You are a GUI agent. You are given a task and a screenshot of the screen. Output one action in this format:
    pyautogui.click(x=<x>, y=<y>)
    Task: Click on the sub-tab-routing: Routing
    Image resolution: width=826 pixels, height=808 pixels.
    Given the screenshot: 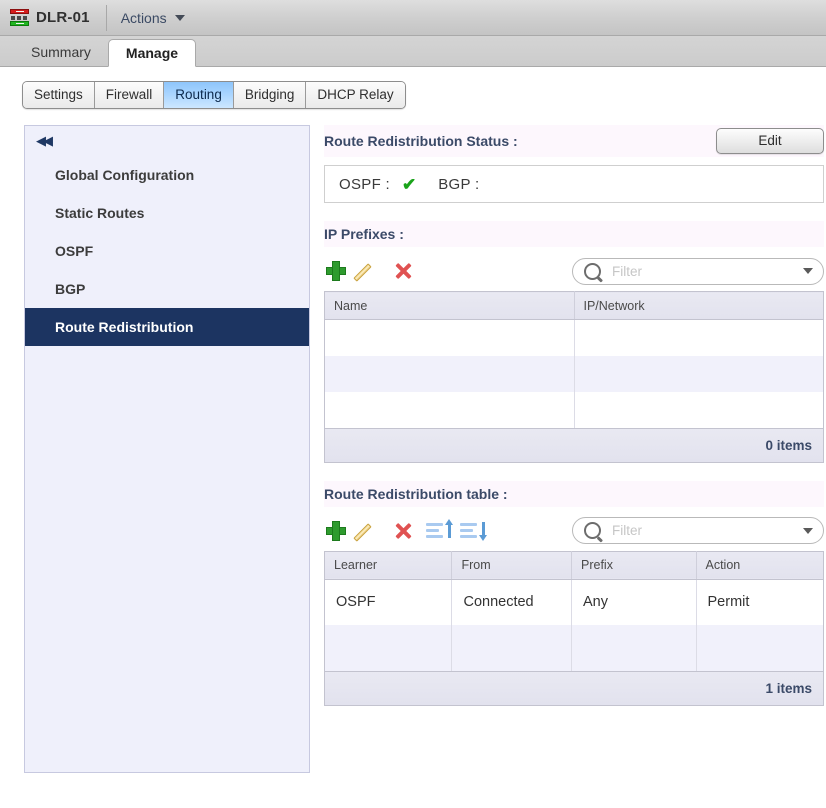 What is the action you would take?
    pyautogui.click(x=199, y=95)
    